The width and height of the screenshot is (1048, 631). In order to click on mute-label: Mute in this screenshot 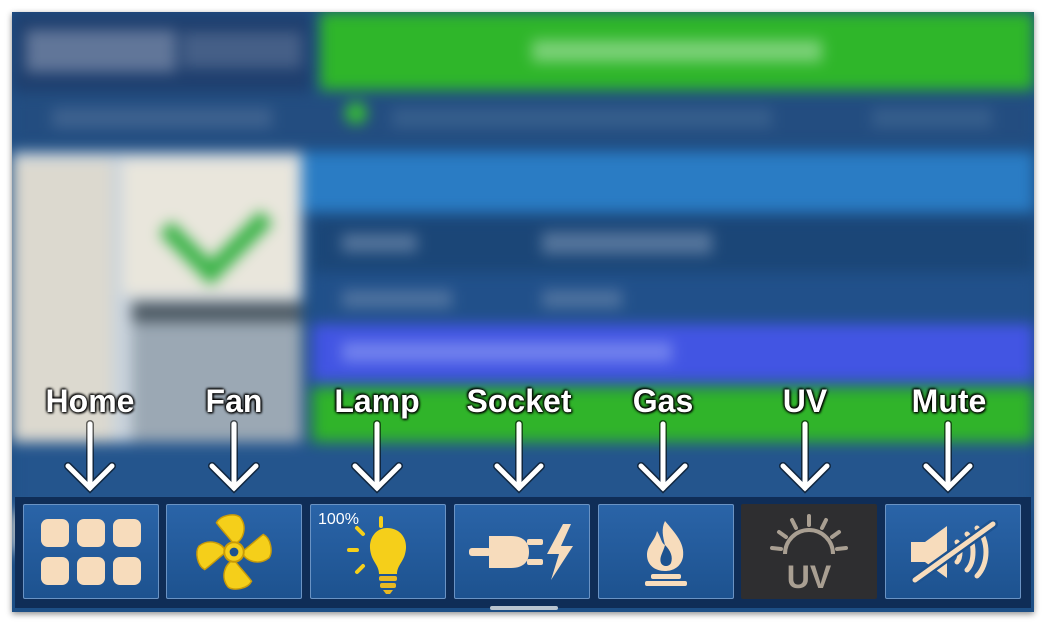, I will do `click(949, 401)`.